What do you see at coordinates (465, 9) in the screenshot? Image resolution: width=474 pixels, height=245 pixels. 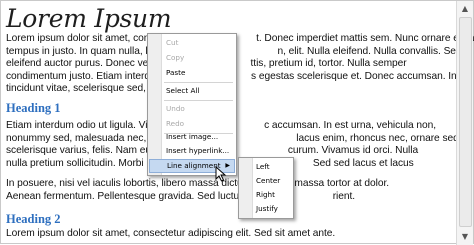 I see `scroll-up-arrow-icon: ▲` at bounding box center [465, 9].